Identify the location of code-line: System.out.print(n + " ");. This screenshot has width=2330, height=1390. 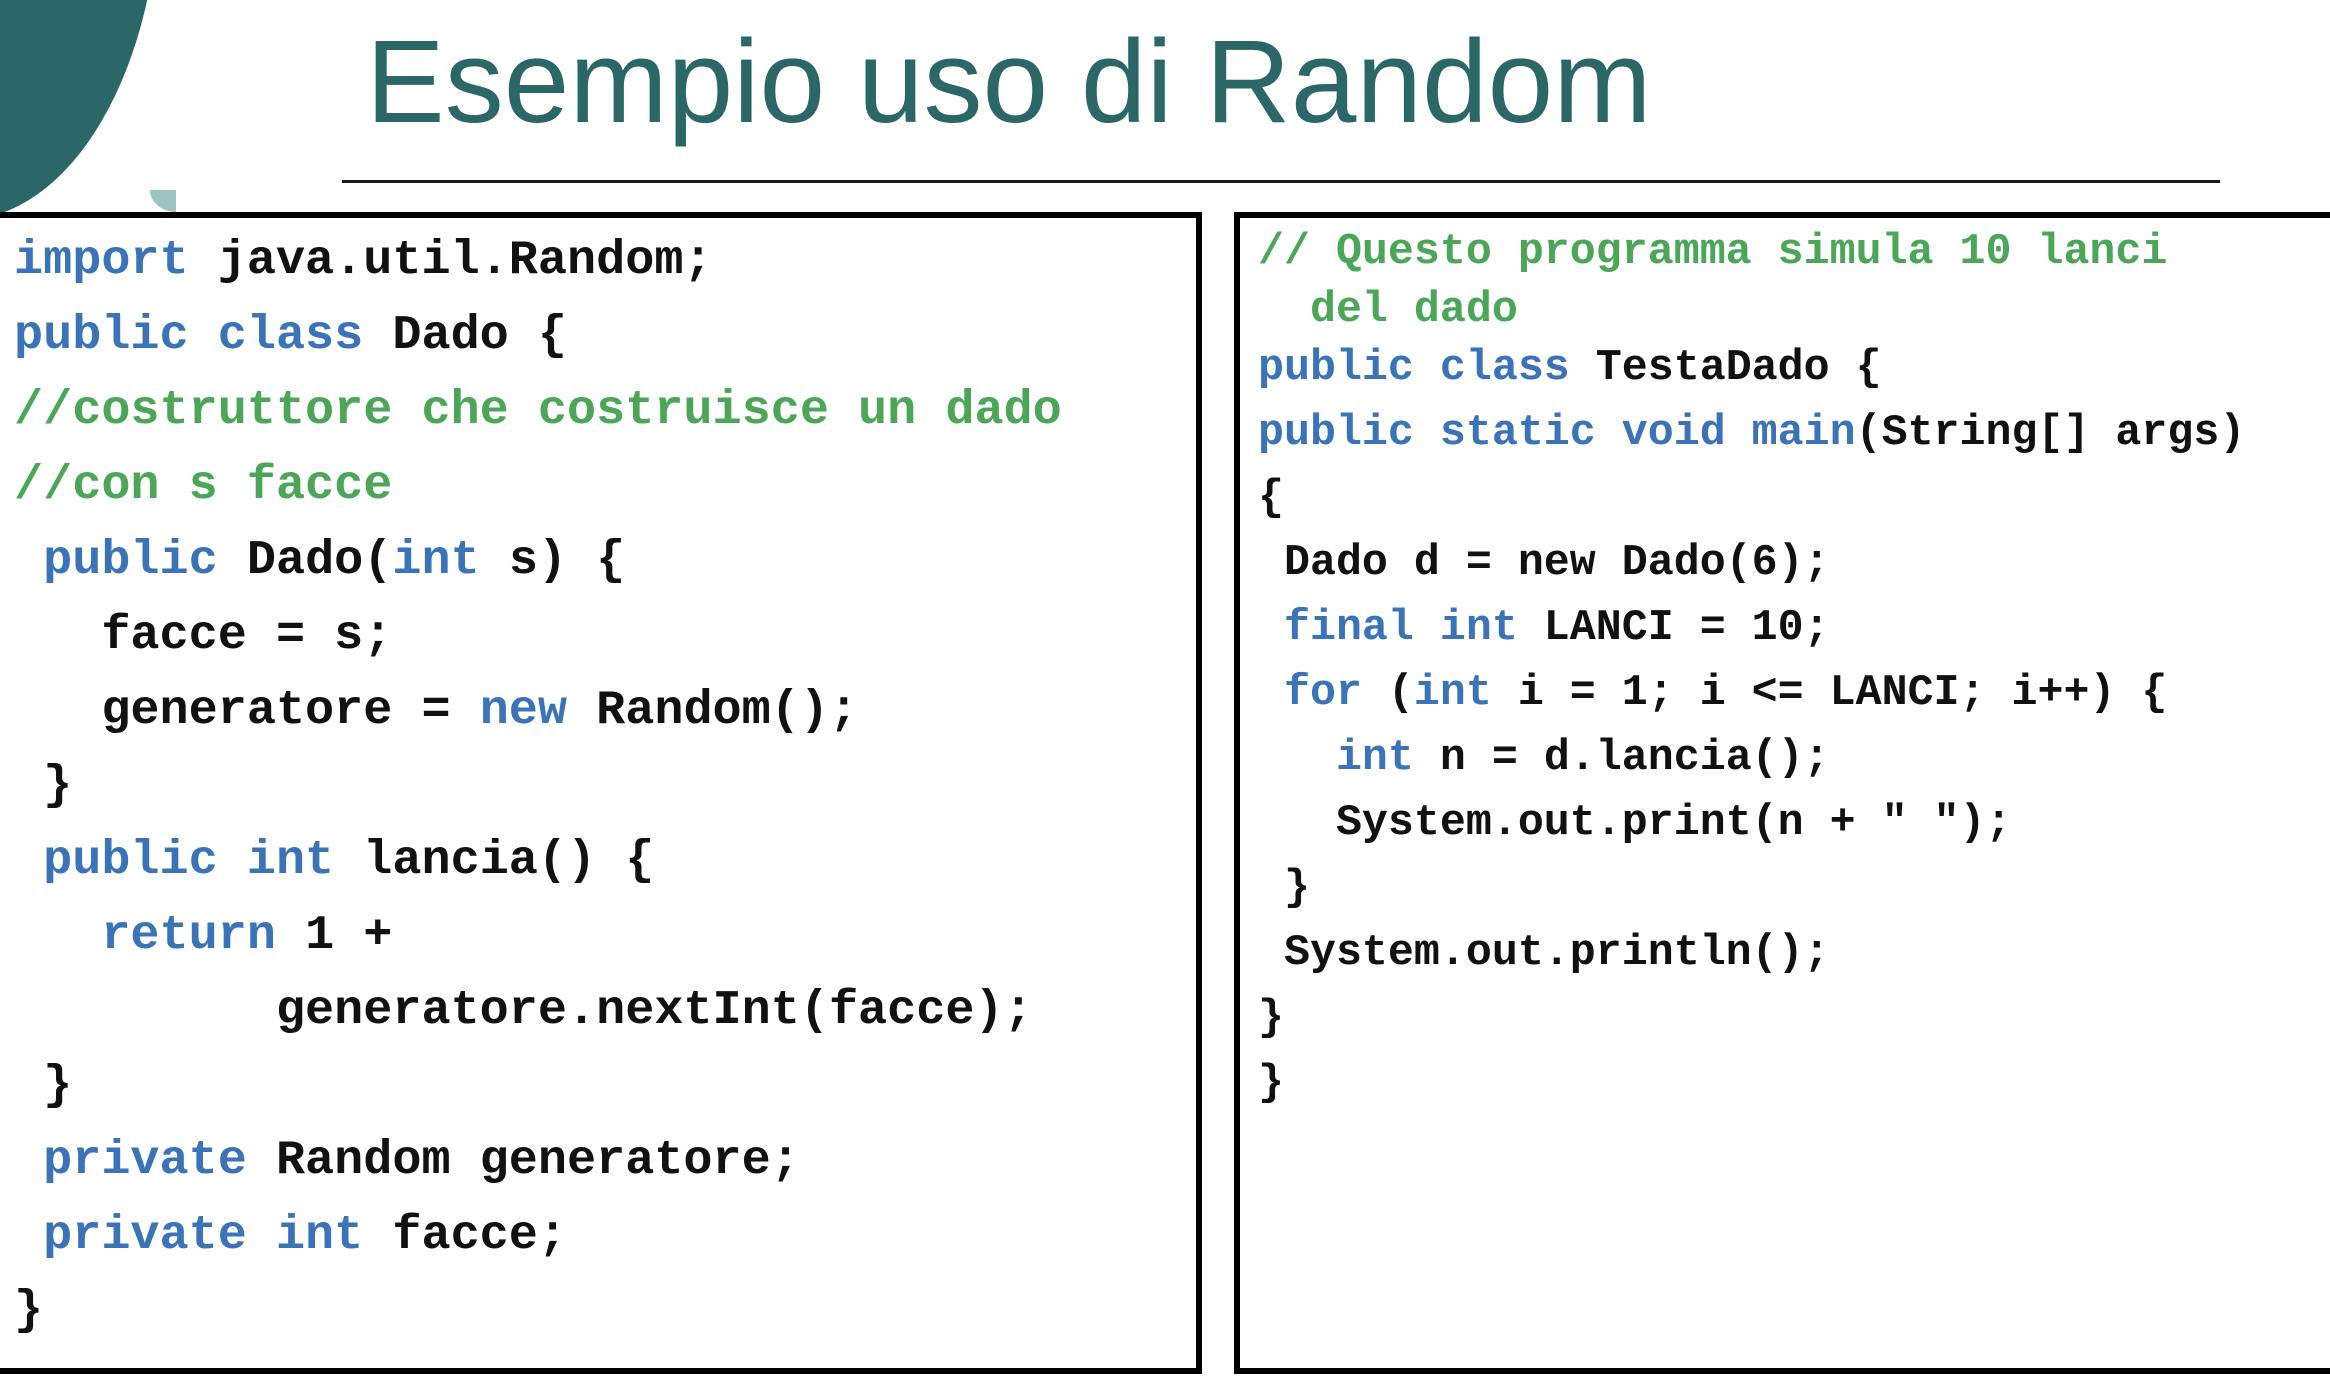
(1751, 823).